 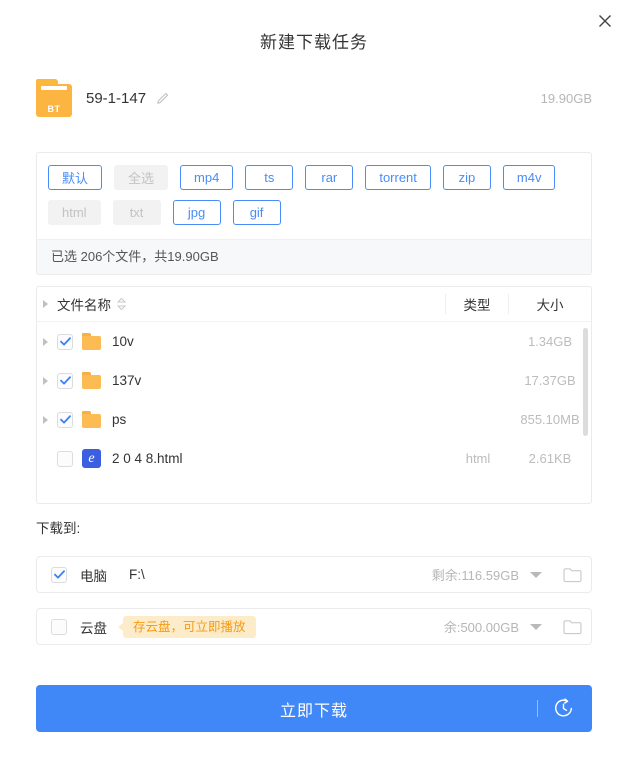 What do you see at coordinates (75, 177) in the screenshot?
I see `filter-tag-默认: 默认` at bounding box center [75, 177].